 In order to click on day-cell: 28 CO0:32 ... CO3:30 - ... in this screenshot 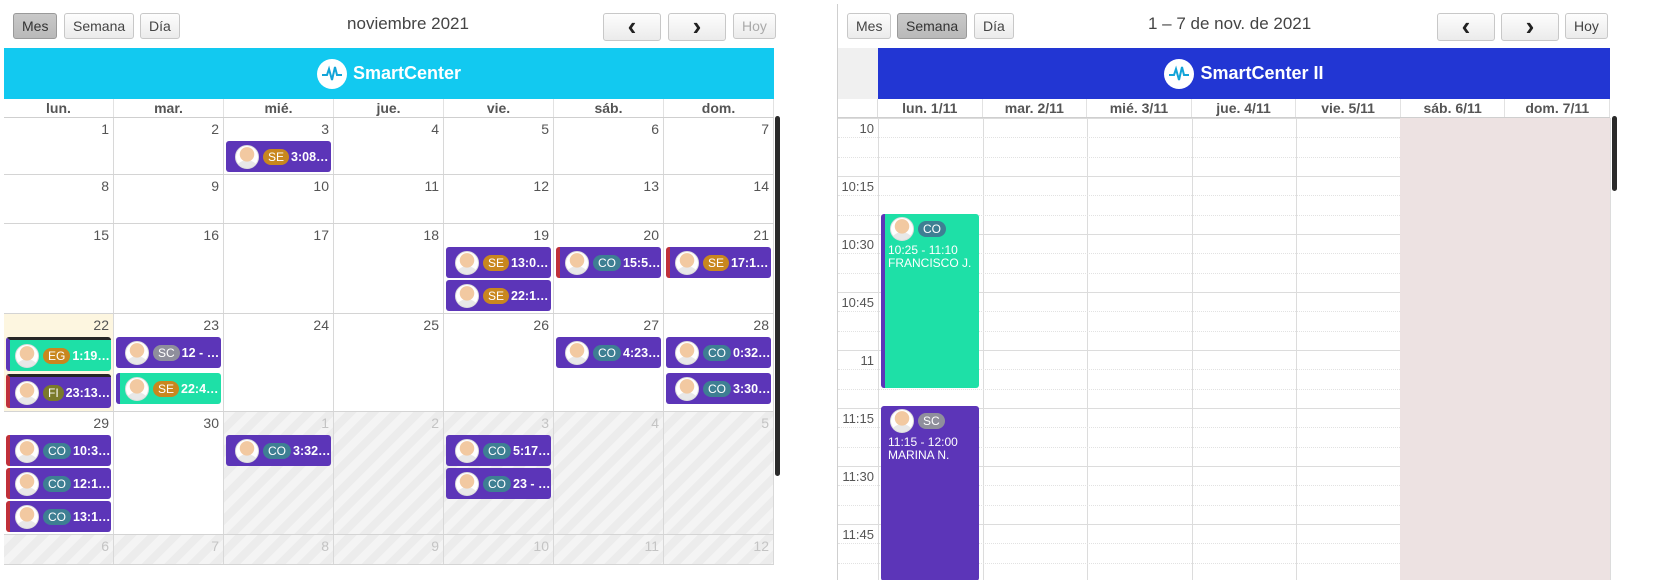, I will do `click(719, 362)`.